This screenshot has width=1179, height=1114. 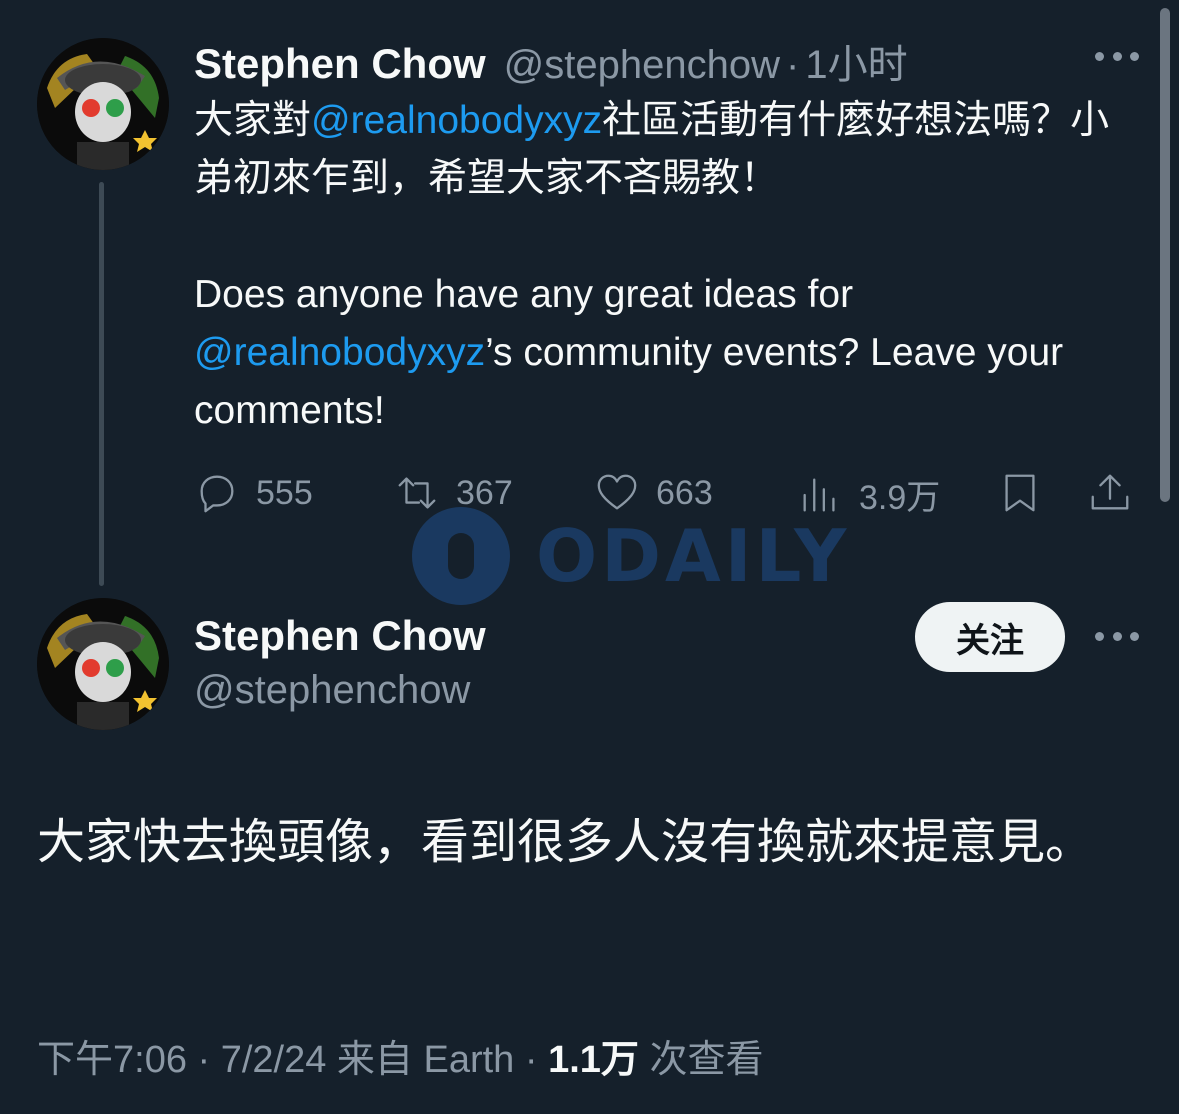 I want to click on view-count-label: 次查看, so click(x=701, y=1060).